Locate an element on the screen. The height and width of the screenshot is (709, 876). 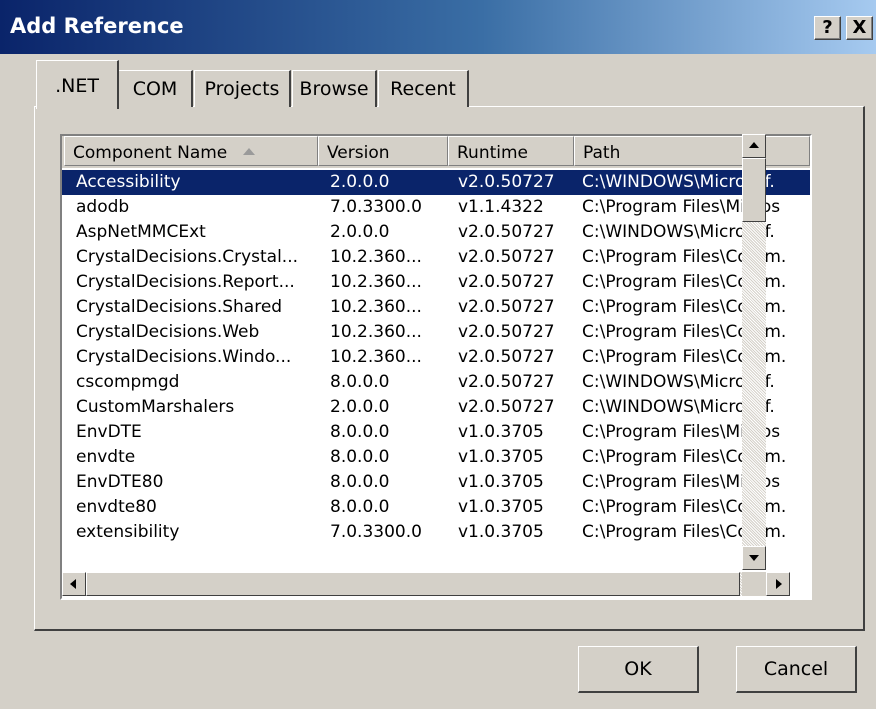
column-header-path: Path is located at coordinates (692, 151).